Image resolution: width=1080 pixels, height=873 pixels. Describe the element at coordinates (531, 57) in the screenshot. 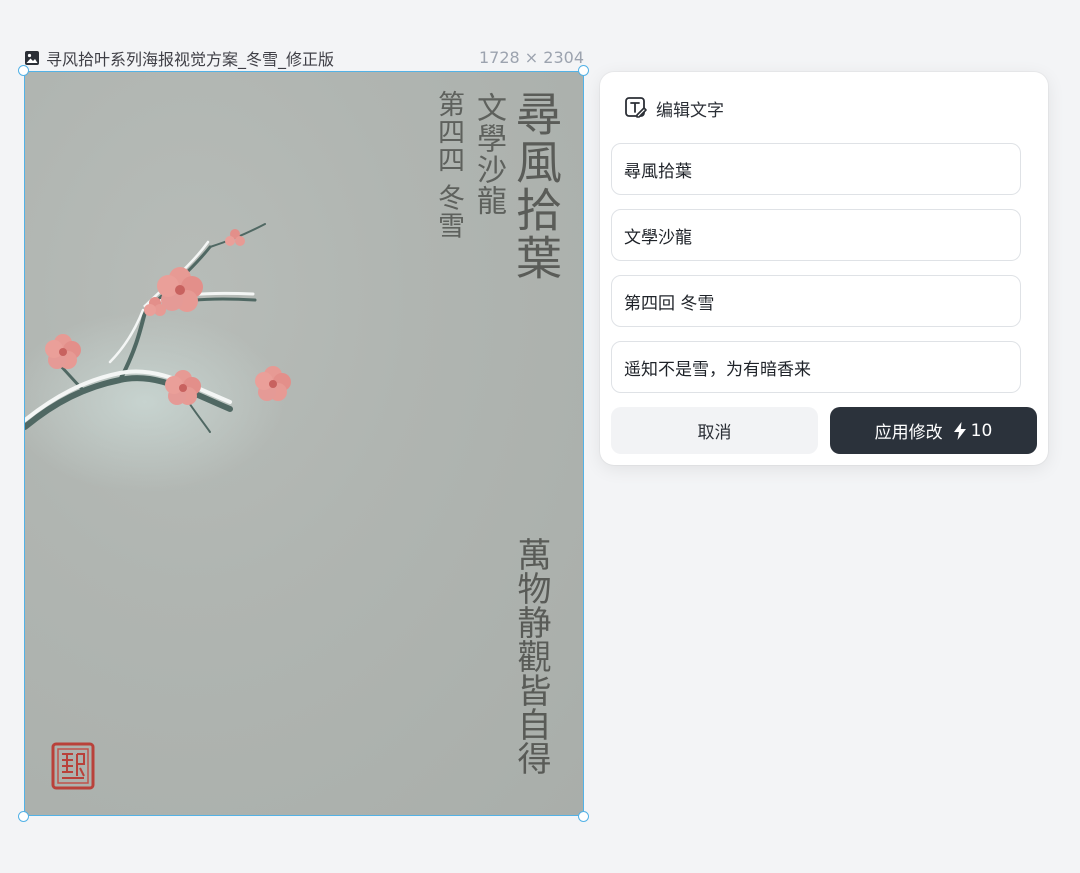

I see `image-dimensions: 1728 × 2304` at that location.